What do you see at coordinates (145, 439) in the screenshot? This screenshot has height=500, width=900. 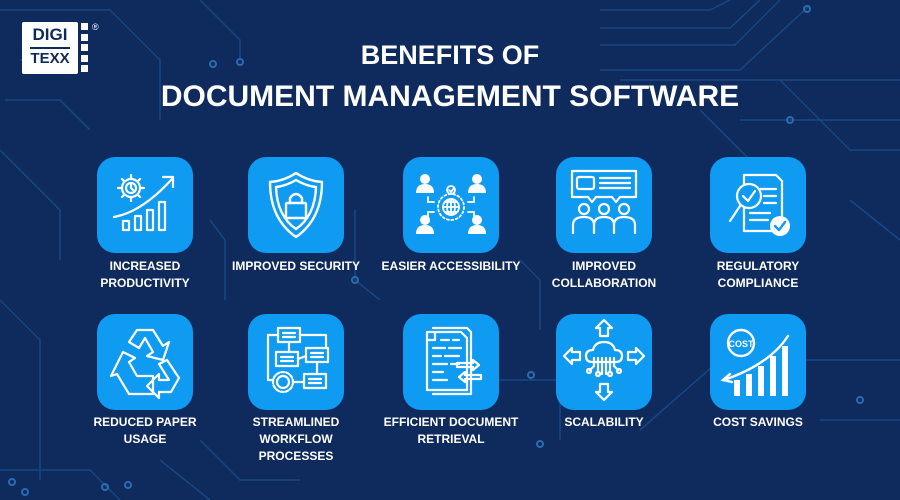 I see `label-line: USAGE` at bounding box center [145, 439].